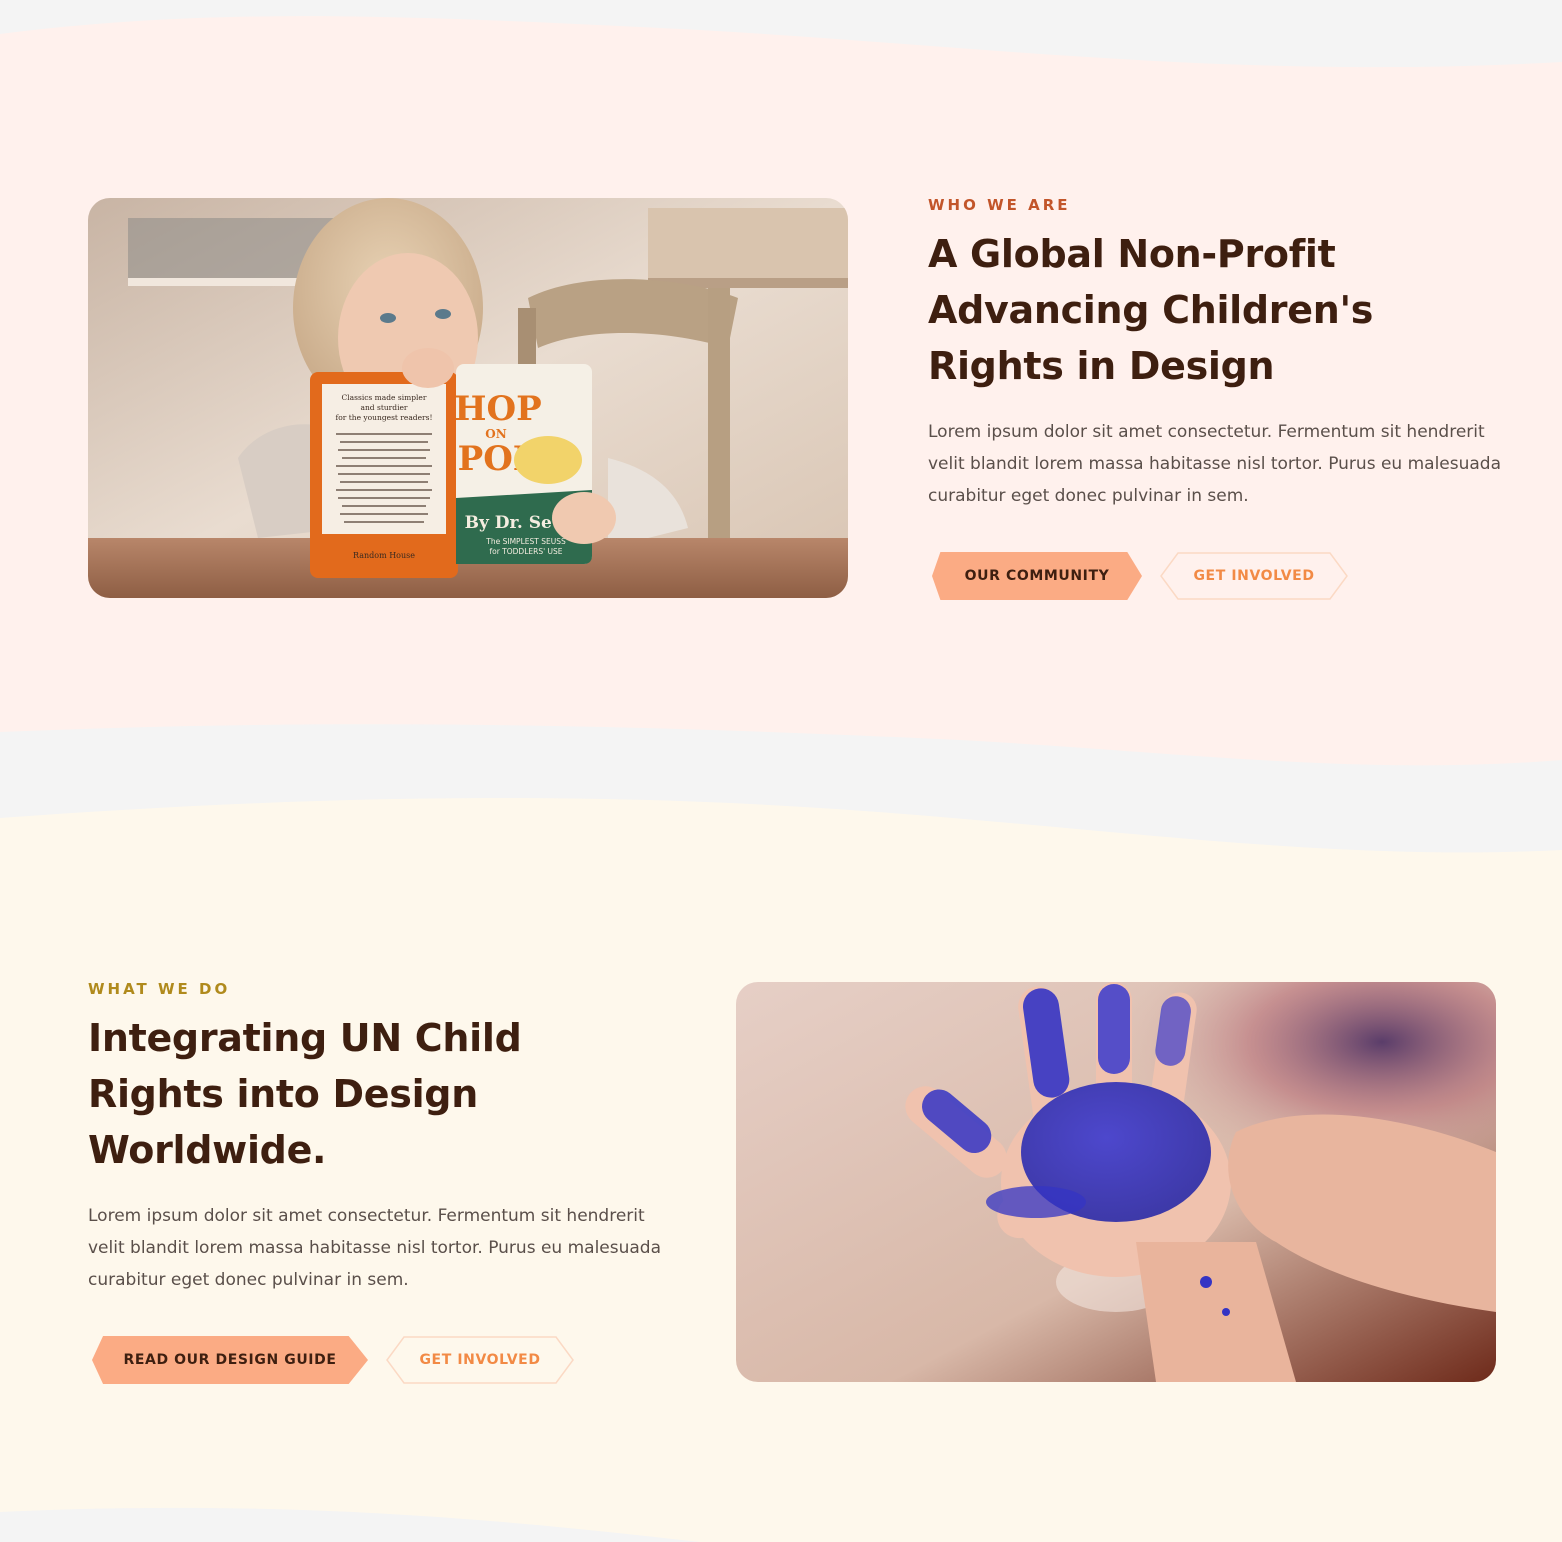 The image size is (1562, 1542). I want to click on what-we-do-eyebrow: WHAT WE DO, so click(159, 989).